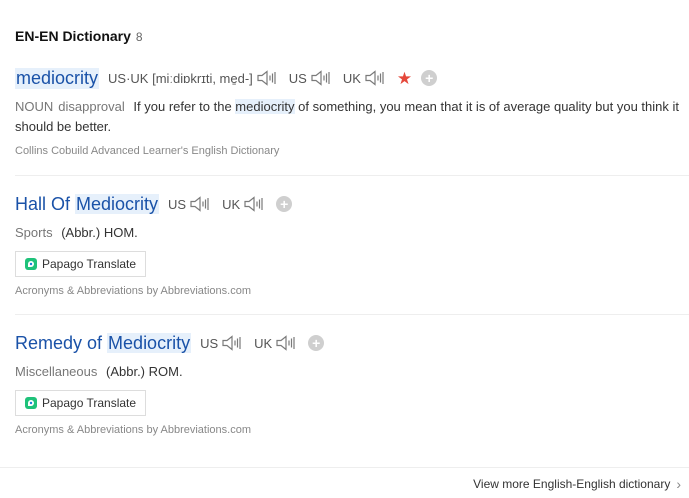 The height and width of the screenshot is (498, 689). Describe the element at coordinates (56, 371) in the screenshot. I see `category-label: Miscellaneous` at that location.